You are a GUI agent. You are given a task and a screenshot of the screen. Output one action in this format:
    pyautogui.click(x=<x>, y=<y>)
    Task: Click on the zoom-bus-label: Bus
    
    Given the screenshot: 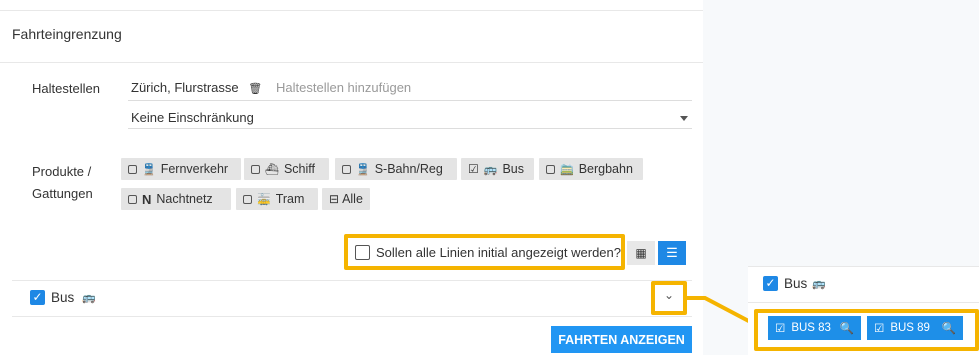 What is the action you would take?
    pyautogui.click(x=796, y=283)
    